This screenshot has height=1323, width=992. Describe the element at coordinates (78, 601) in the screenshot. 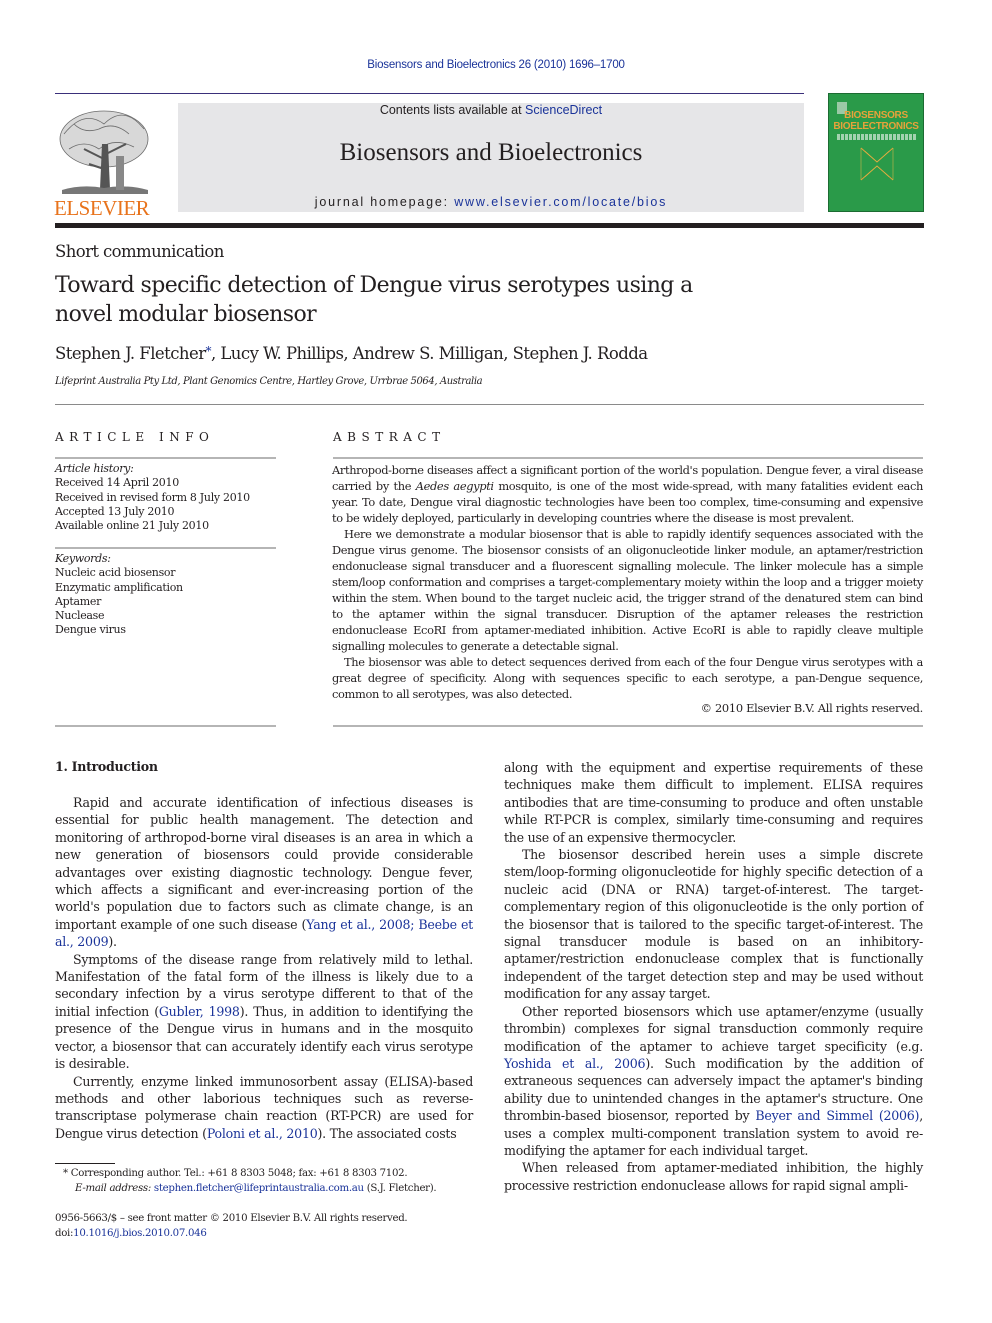

I see `keyword-item: Aptamer` at that location.